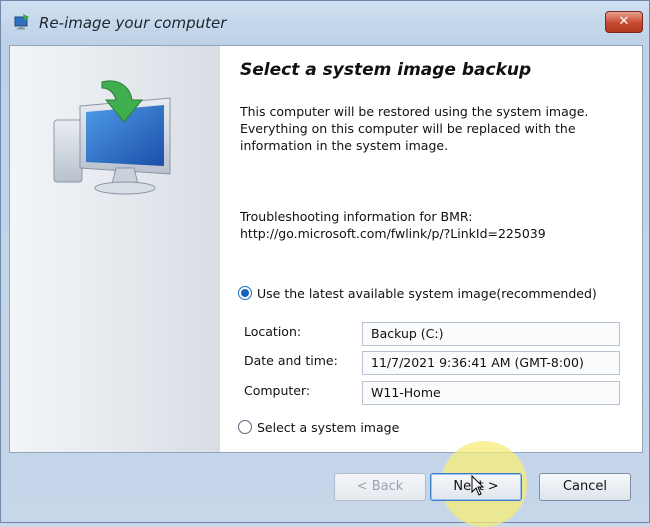 This screenshot has width=650, height=527. Describe the element at coordinates (585, 487) in the screenshot. I see `cancel-button: Cancel` at that location.